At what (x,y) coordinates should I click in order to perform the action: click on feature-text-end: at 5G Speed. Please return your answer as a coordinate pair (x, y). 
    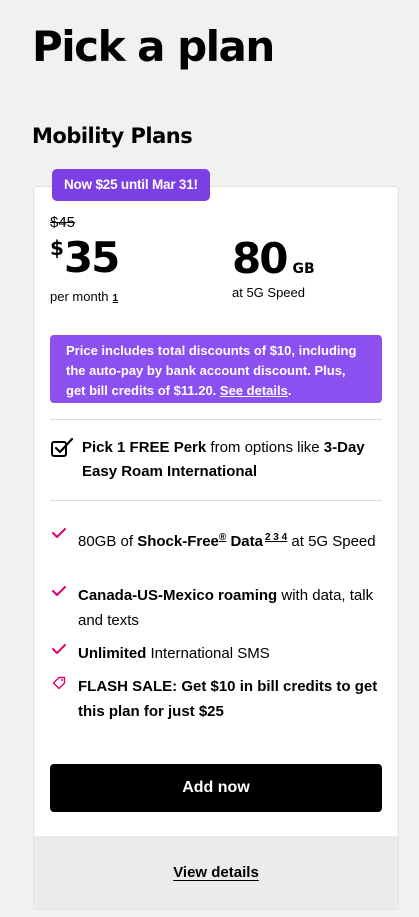
    Looking at the image, I should click on (331, 541).